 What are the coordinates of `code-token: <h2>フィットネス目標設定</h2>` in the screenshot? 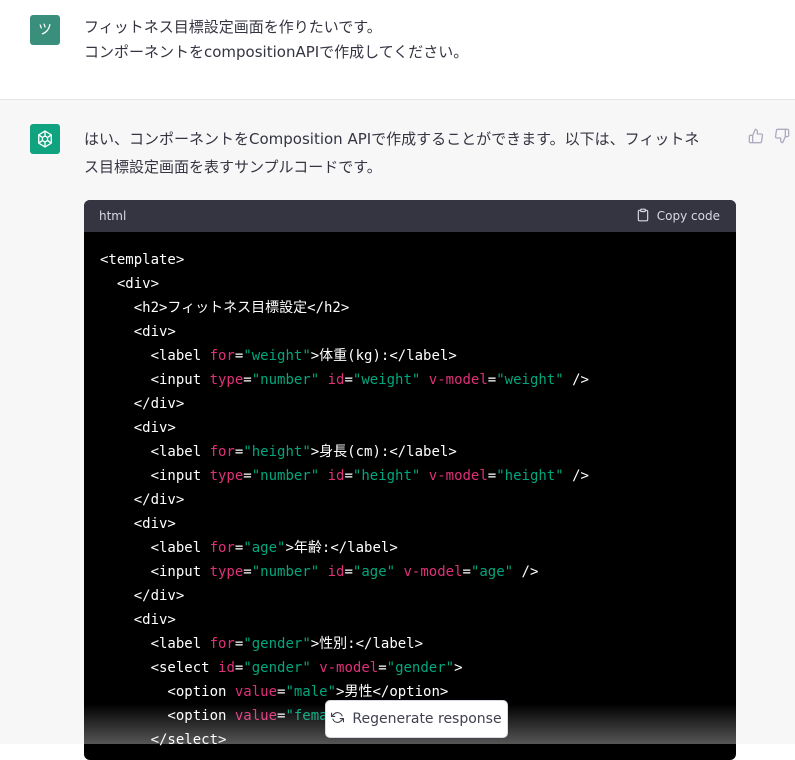 It's located at (225, 308).